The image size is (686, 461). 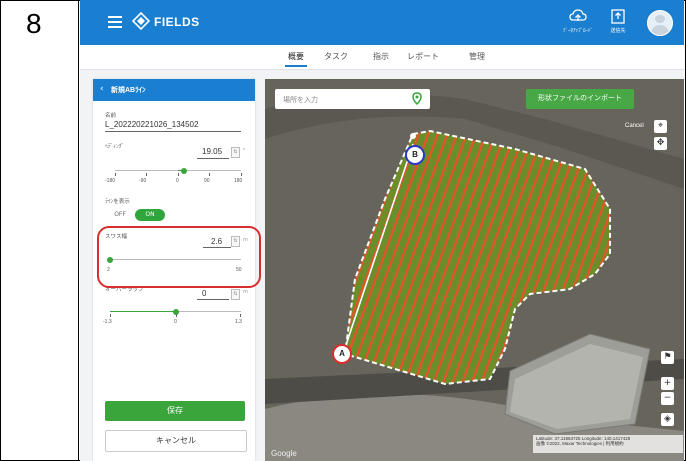 What do you see at coordinates (245, 292) in the screenshot?
I see `overlap-unit: m` at bounding box center [245, 292].